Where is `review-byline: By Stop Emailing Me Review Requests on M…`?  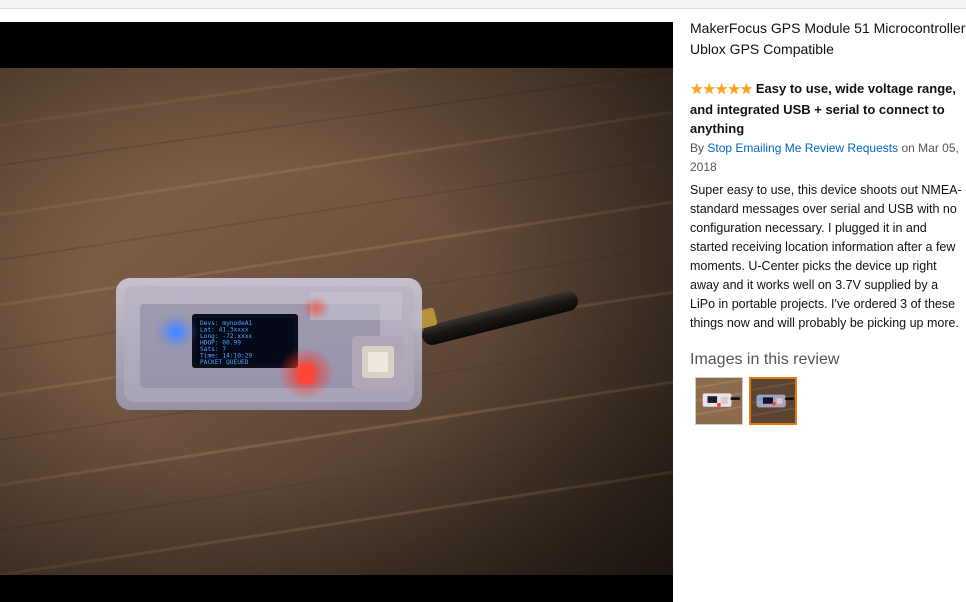 review-byline: By Stop Emailing Me Review Requests on M… is located at coordinates (828, 158).